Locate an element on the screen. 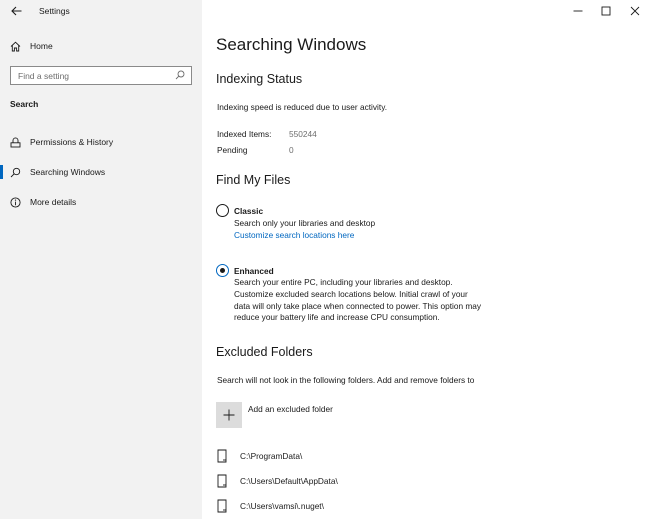 This screenshot has width=650, height=519. excluded-folder-path: C:\Users\Default\AppData\ is located at coordinates (289, 481).